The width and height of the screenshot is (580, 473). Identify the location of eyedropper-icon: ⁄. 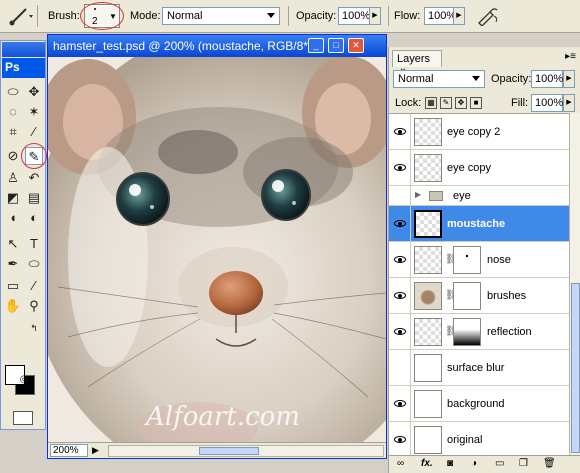
(34, 286).